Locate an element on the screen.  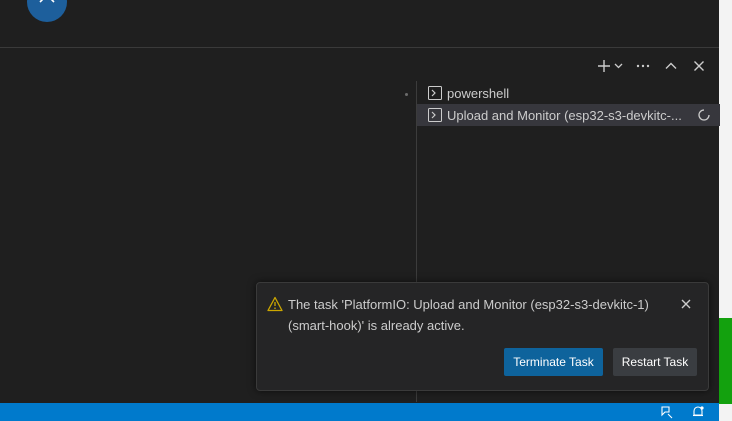
background-window-edge is located at coordinates (725, 210).